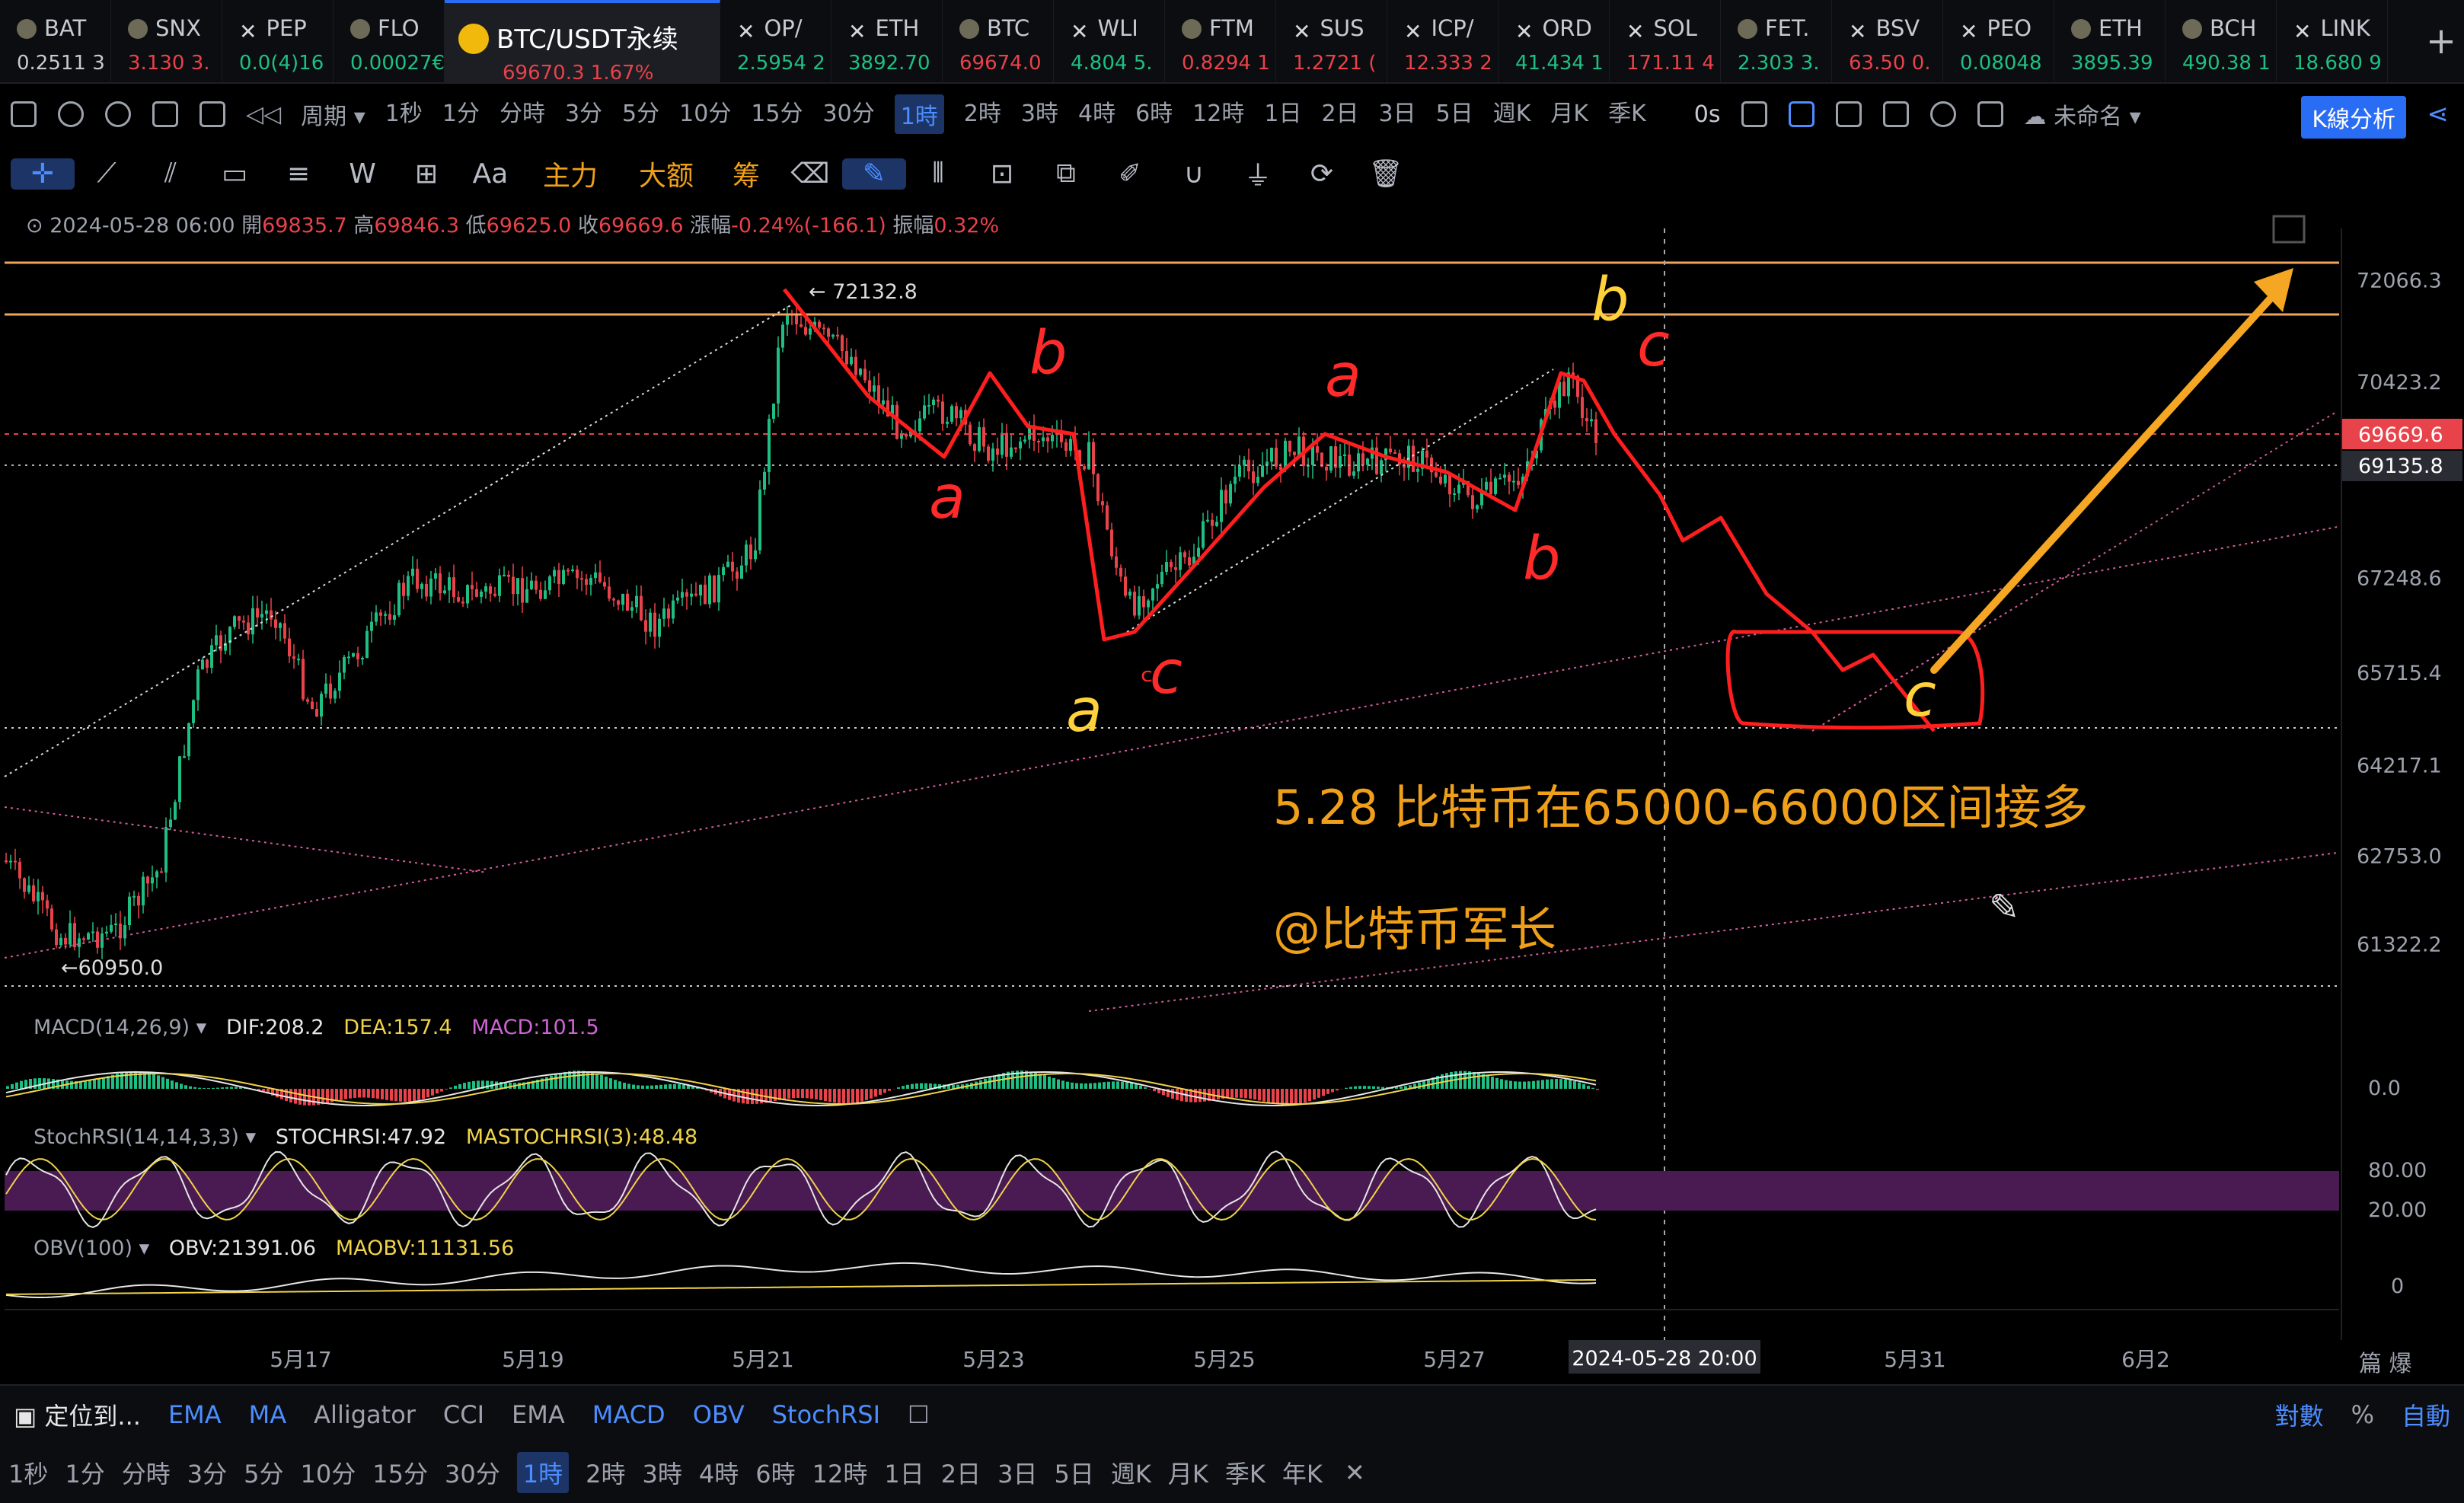 Image resolution: width=2464 pixels, height=1503 pixels. I want to click on bottom-interval-option: 15分, so click(400, 1473).